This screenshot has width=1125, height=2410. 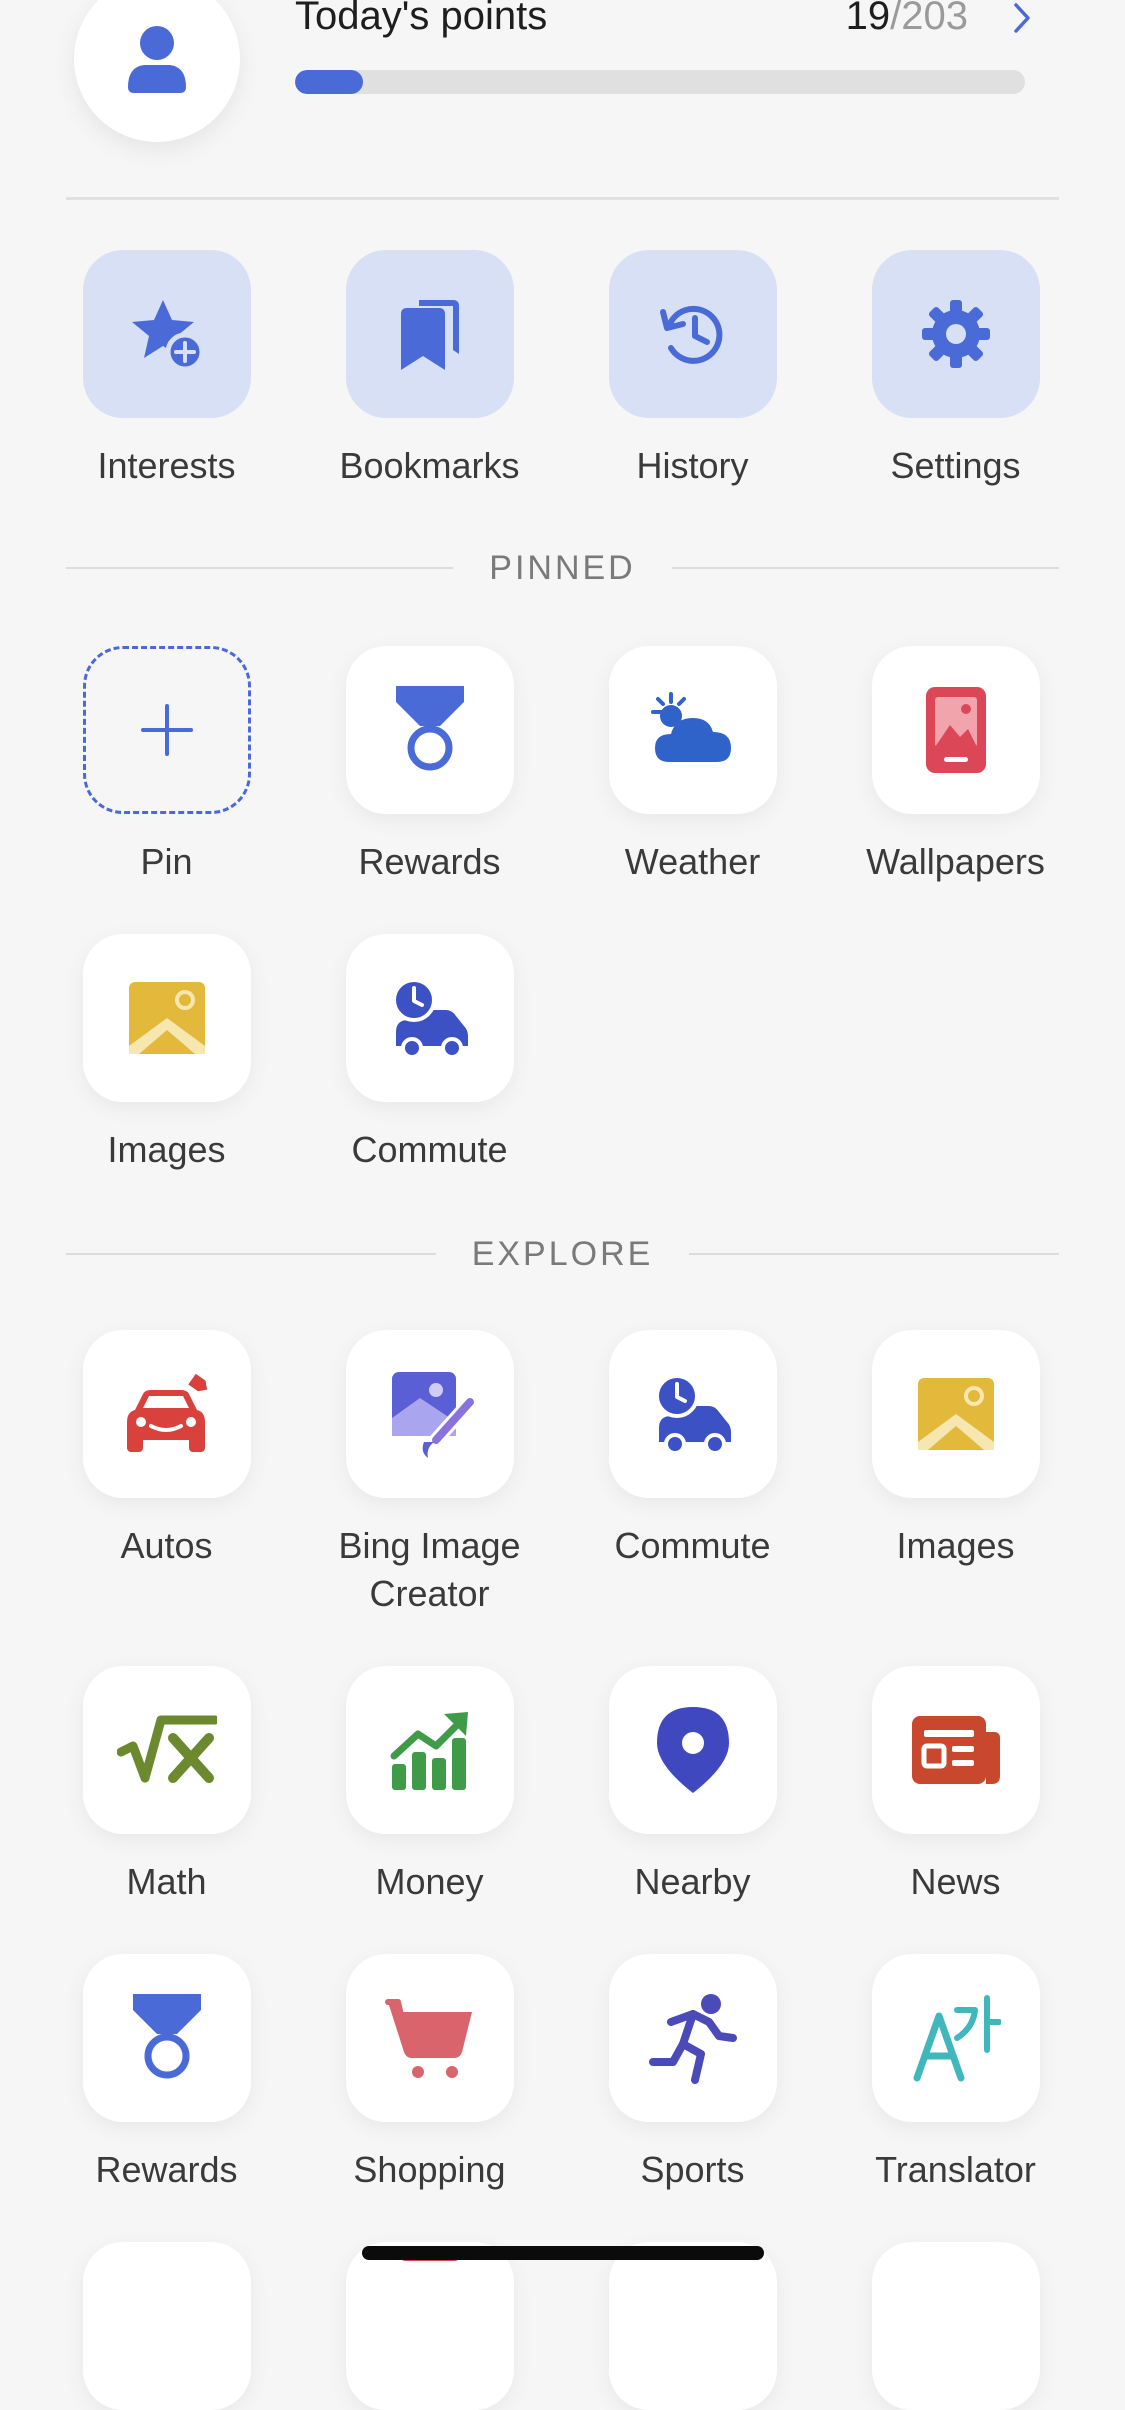 I want to click on explore-autos-button: Autos, so click(x=166, y=1450).